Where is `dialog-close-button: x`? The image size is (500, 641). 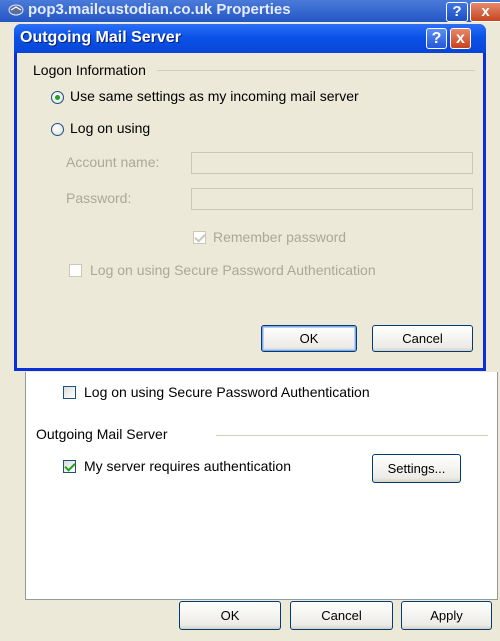
dialog-close-button: x is located at coordinates (460, 38).